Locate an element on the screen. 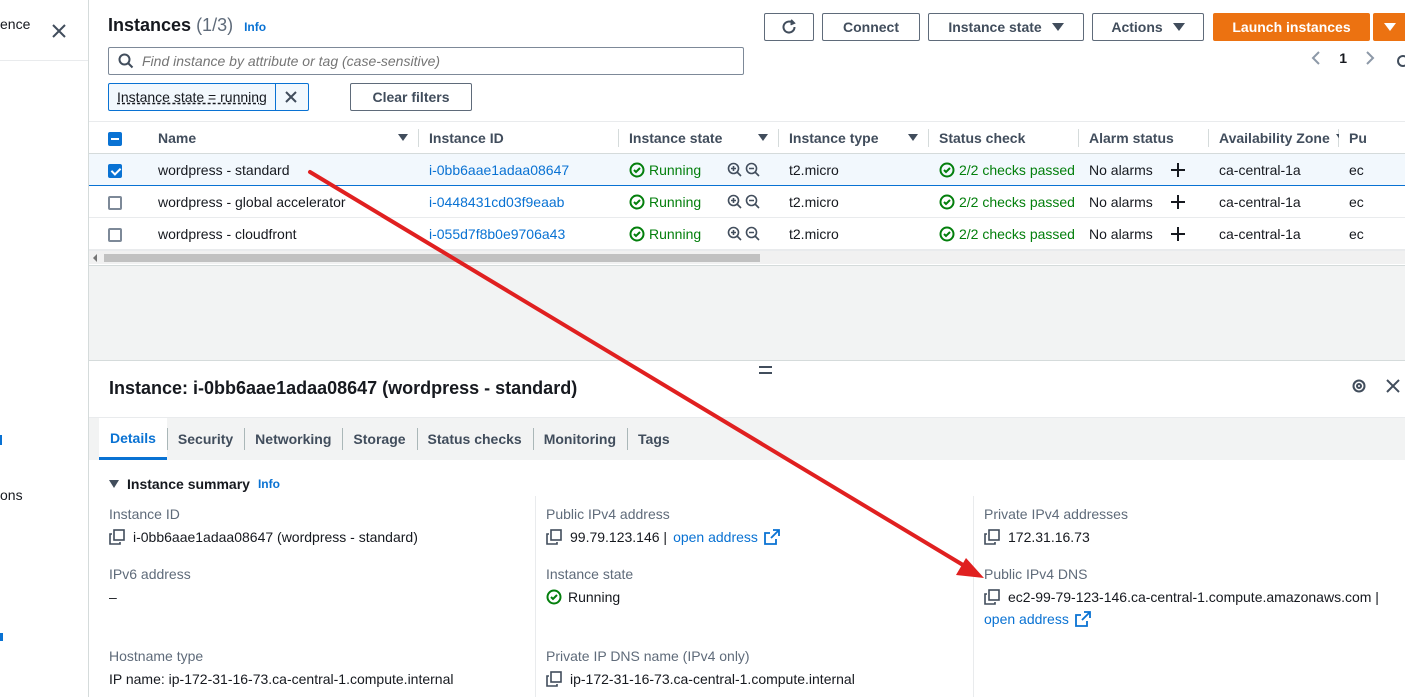  column-availability-zone: Availability Zone is located at coordinates (1274, 137).